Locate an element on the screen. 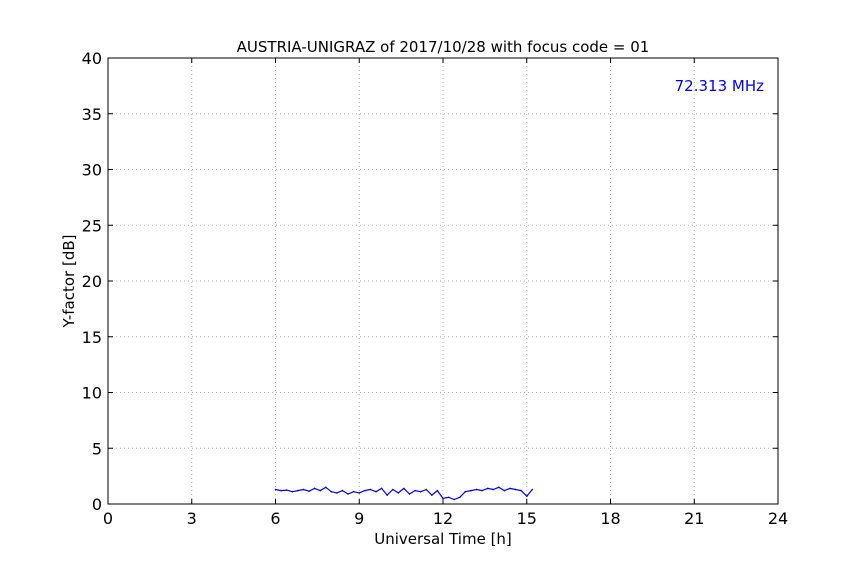 This screenshot has height=576, width=864. x-tick-label: 18 is located at coordinates (610, 518).